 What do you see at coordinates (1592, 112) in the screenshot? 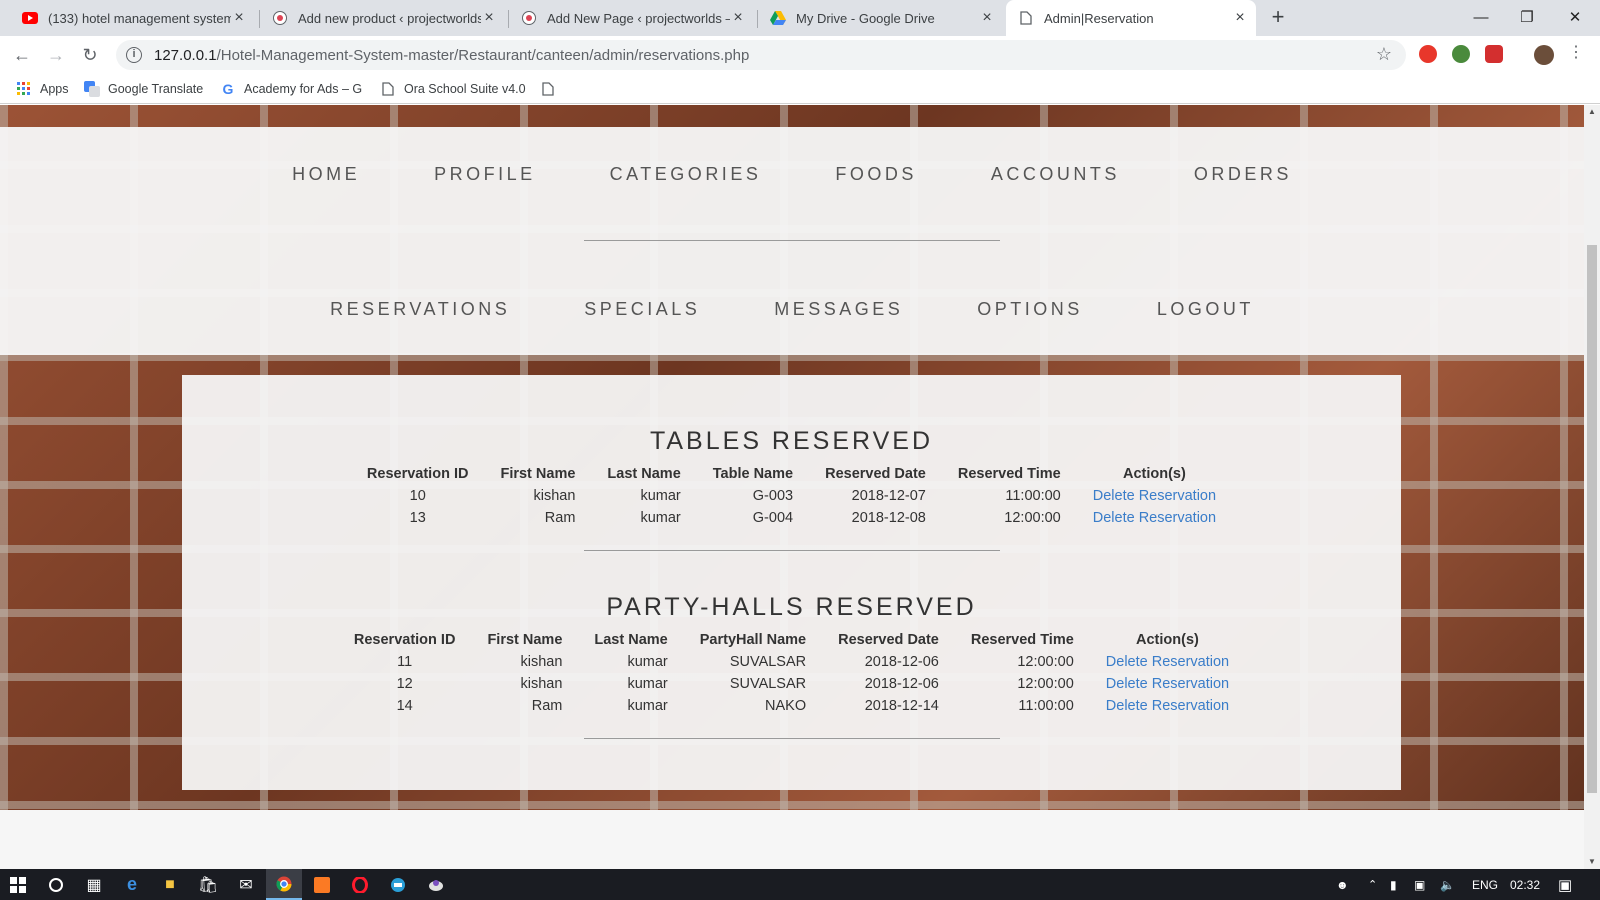
I see `scroll-up-arrow-icon: ▲` at bounding box center [1592, 112].